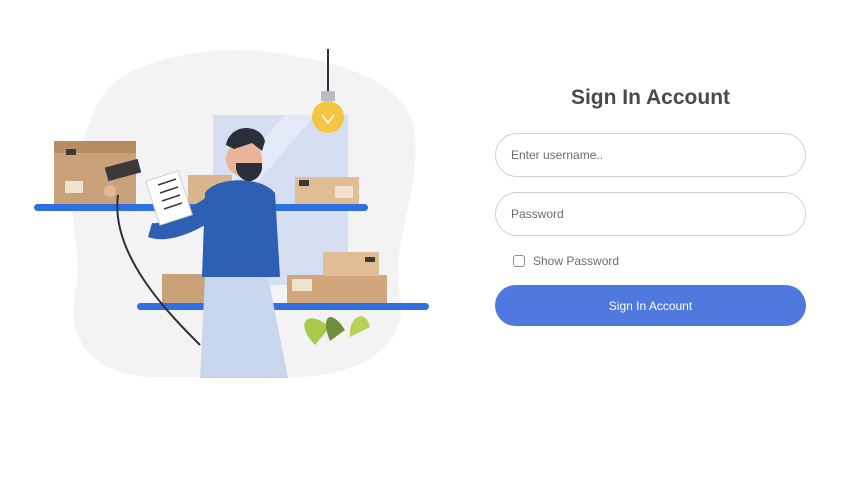  I want to click on lower-shelf, so click(283, 306).